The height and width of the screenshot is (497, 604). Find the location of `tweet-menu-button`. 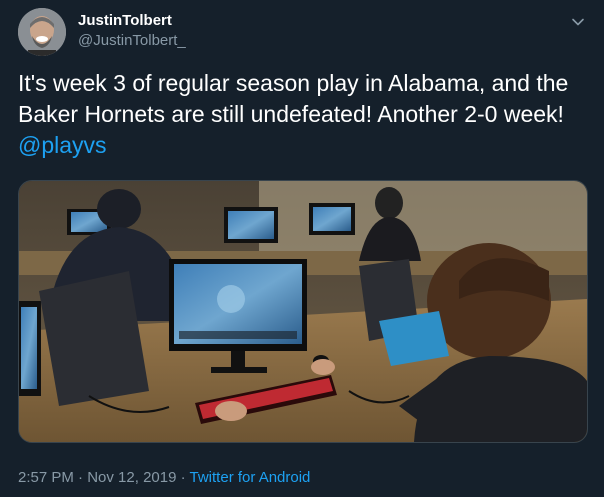

tweet-menu-button is located at coordinates (578, 22).